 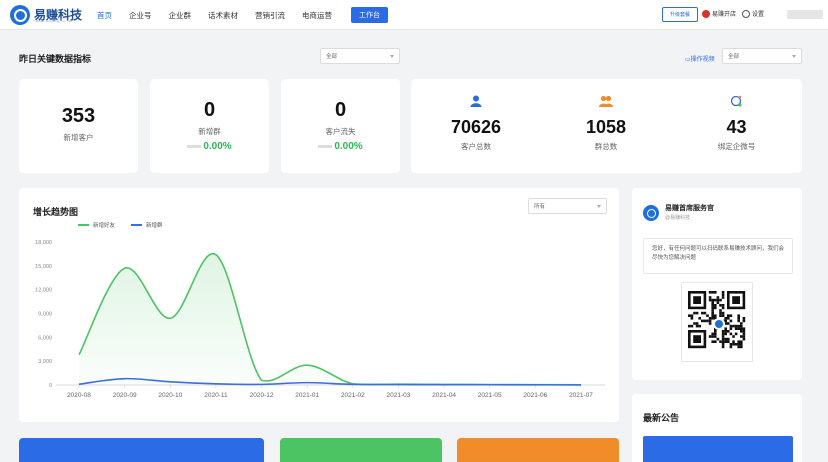 What do you see at coordinates (50, 386) in the screenshot?
I see `y-tick-label: 0` at bounding box center [50, 386].